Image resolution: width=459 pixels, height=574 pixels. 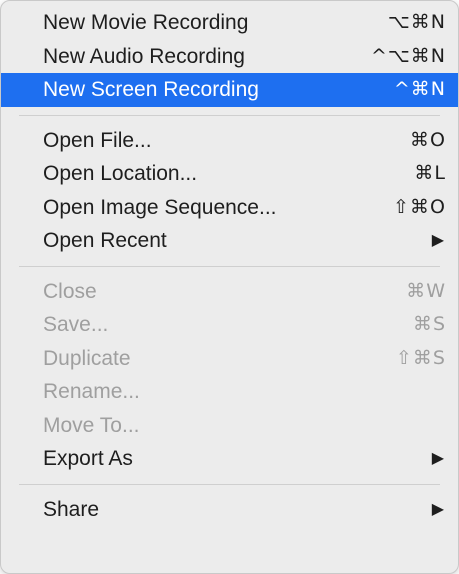 What do you see at coordinates (408, 55) in the screenshot?
I see `menu-item-shortcut: ^⌥⌘N` at bounding box center [408, 55].